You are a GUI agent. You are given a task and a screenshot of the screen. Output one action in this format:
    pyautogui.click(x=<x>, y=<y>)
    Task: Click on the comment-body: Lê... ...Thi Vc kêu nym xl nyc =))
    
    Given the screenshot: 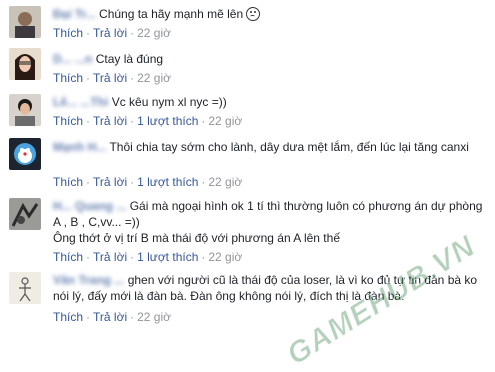 What is the action you would take?
    pyautogui.click(x=270, y=102)
    